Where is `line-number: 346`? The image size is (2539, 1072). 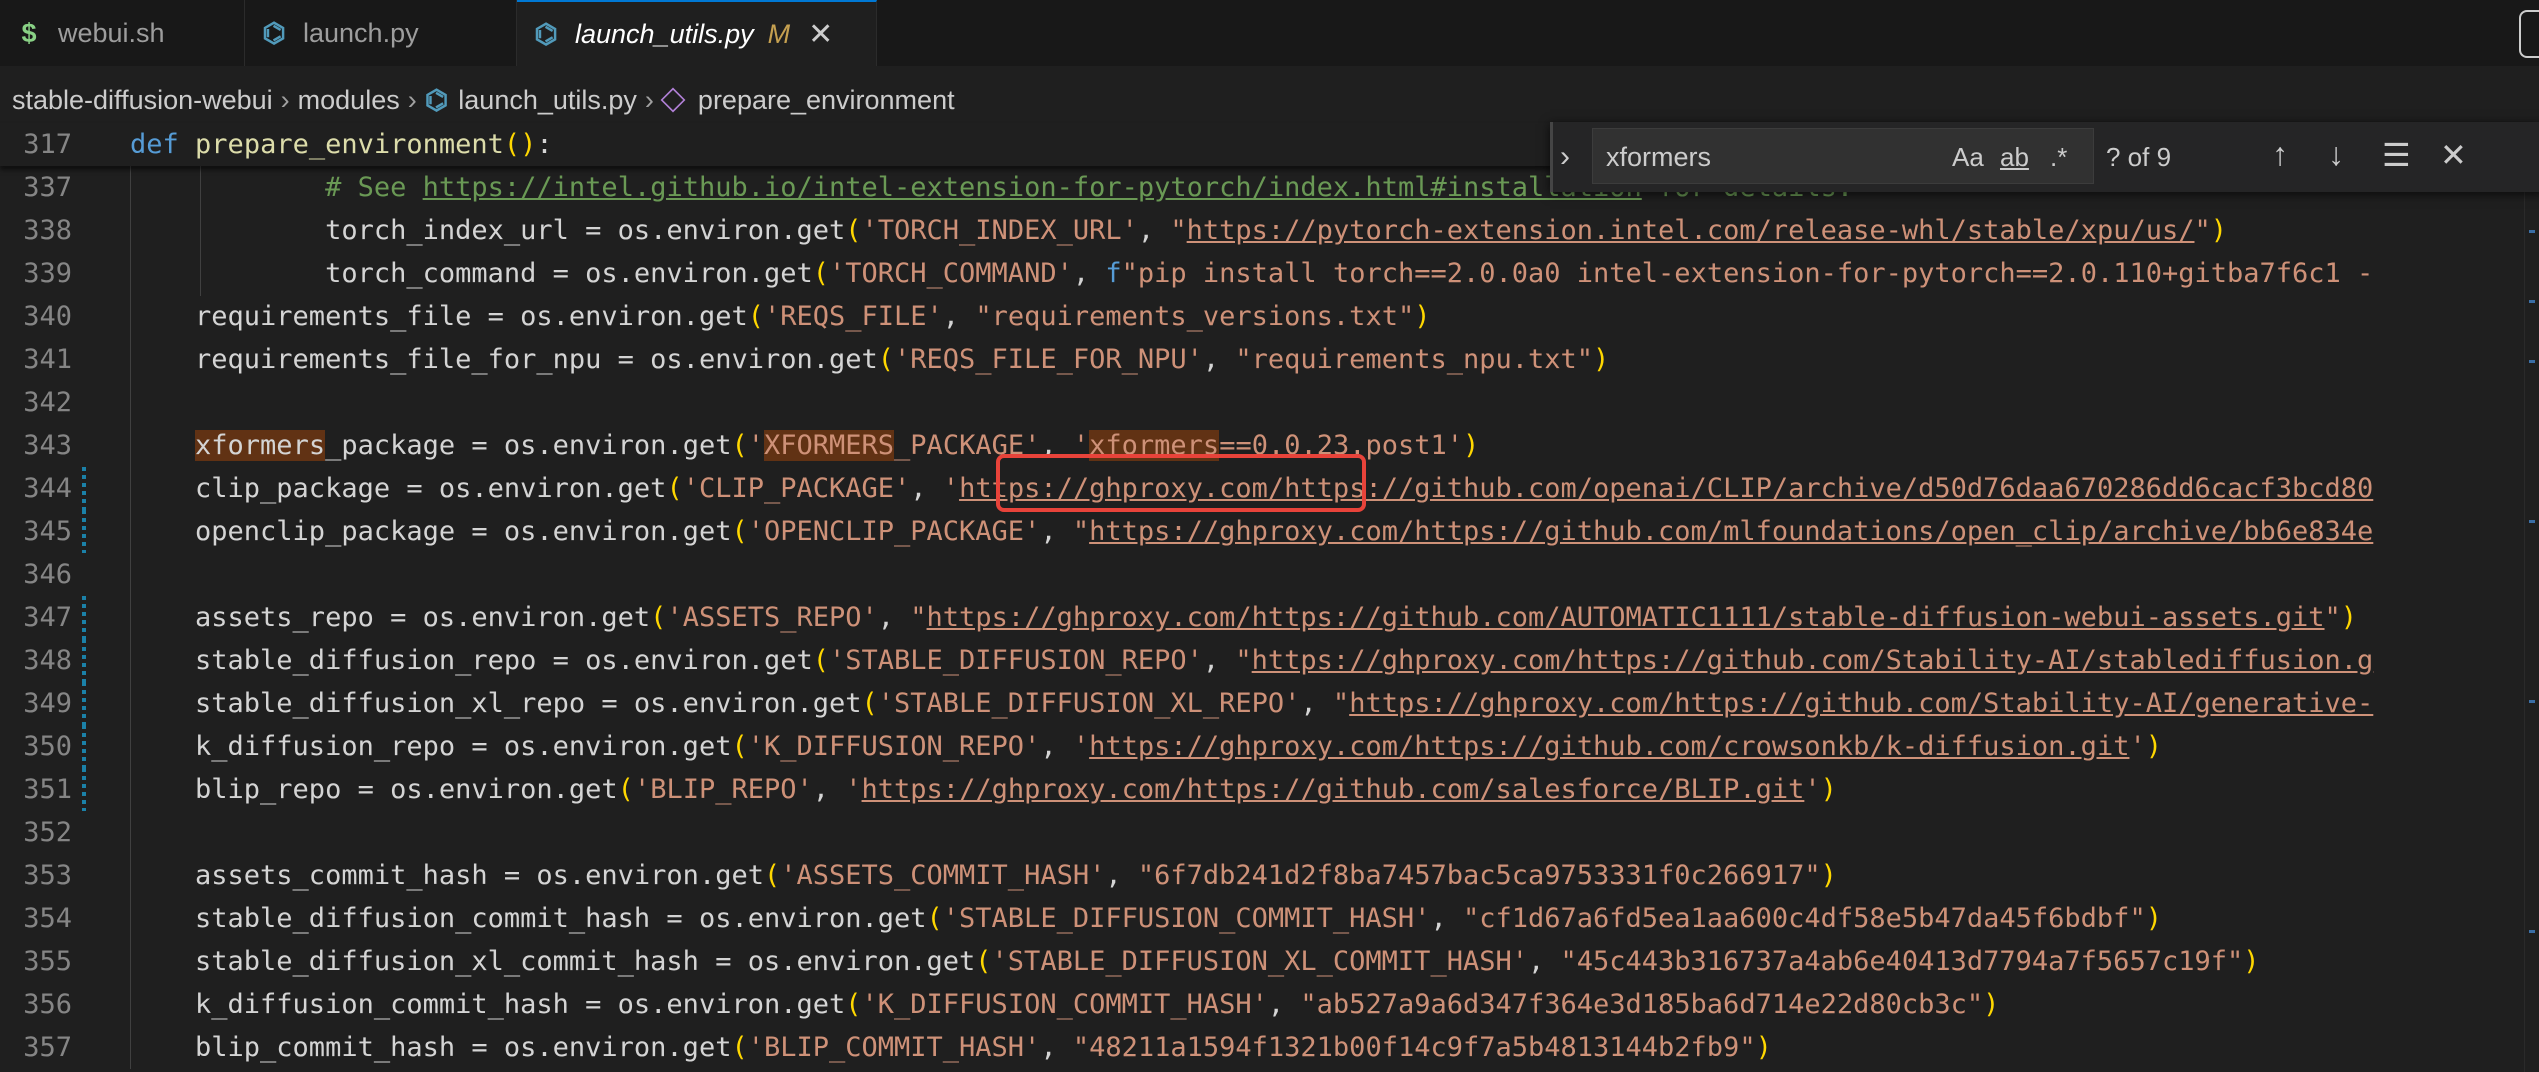 line-number: 346 is located at coordinates (41, 574).